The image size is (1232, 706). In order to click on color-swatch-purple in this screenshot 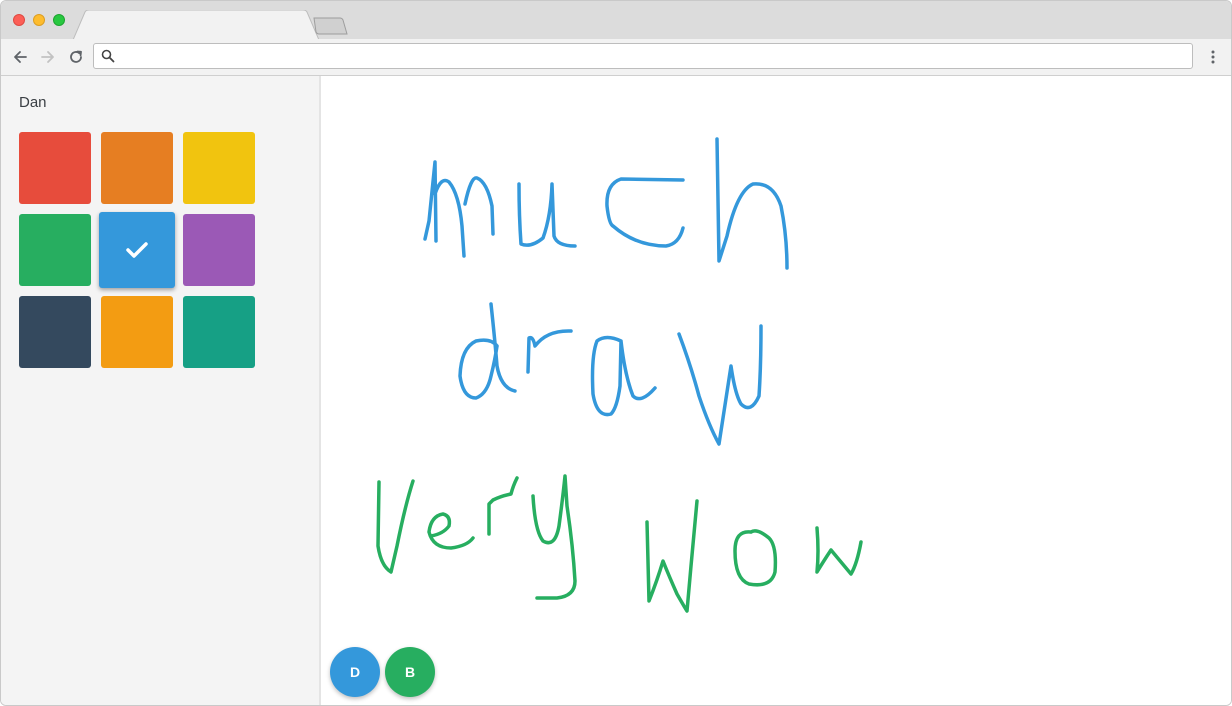, I will do `click(219, 250)`.